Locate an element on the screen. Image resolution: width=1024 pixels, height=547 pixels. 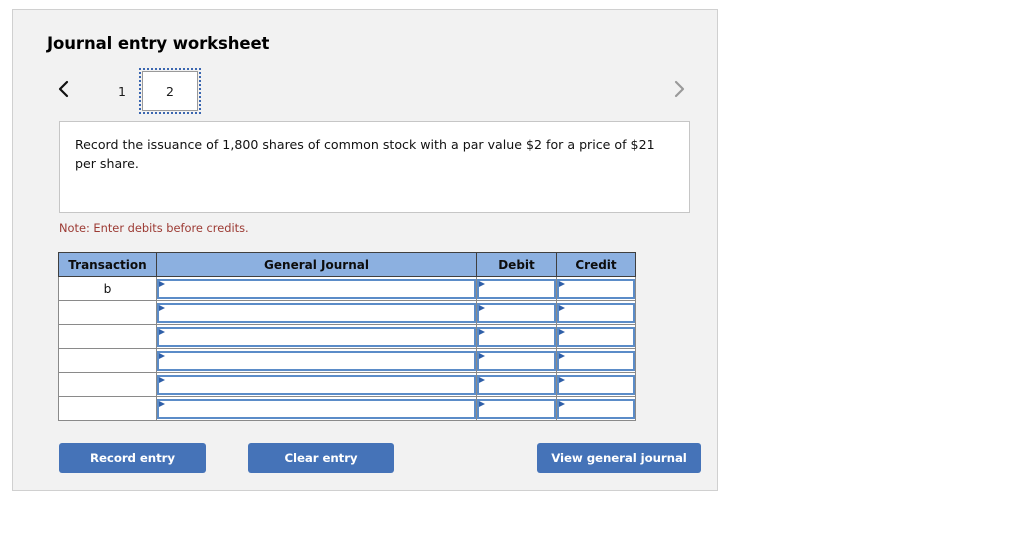
table-row: b is located at coordinates (347, 288).